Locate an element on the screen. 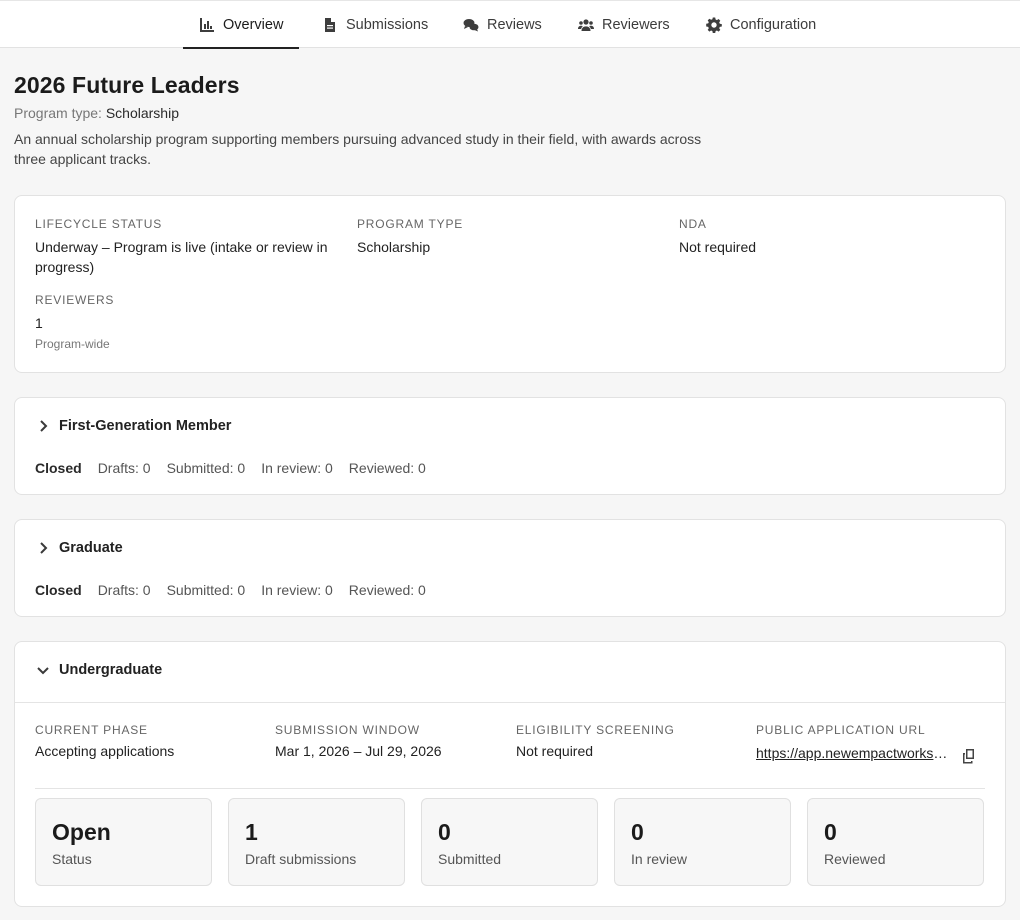 The width and height of the screenshot is (1020, 920). tab-reviews: Reviews is located at coordinates (502, 24).